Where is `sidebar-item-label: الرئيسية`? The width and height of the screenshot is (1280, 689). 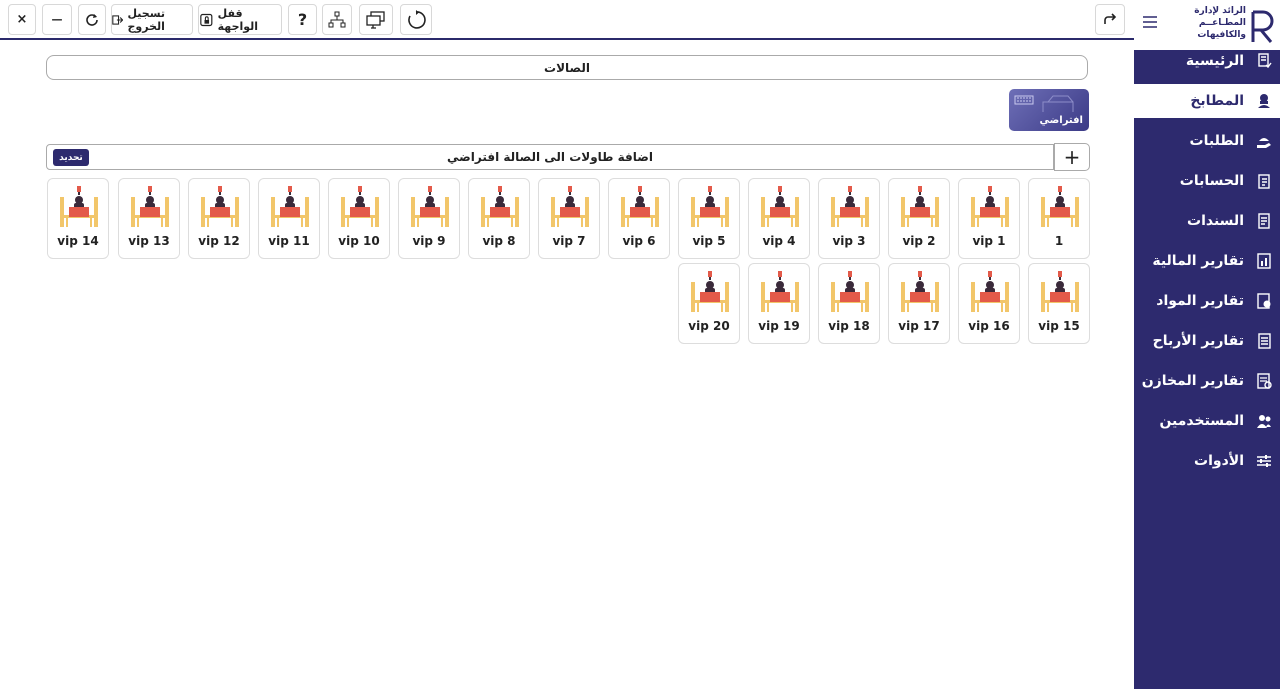
sidebar-item-label: الرئيسية is located at coordinates (1214, 61).